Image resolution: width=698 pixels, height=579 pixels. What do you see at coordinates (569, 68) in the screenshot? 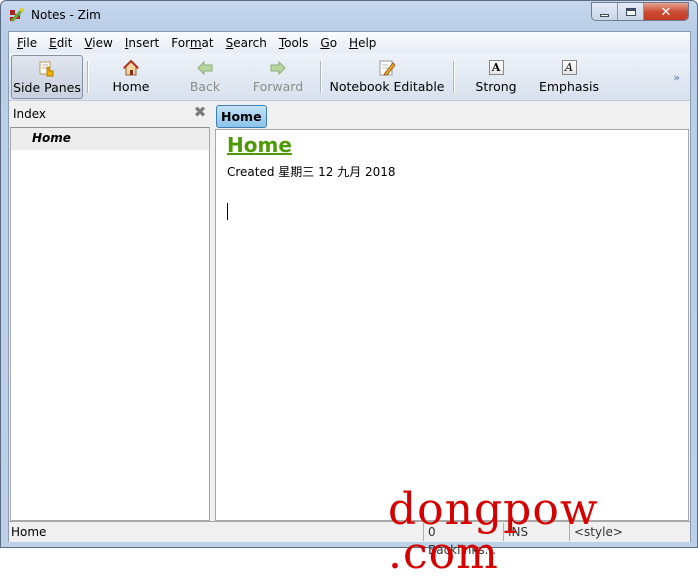
I see `italic-icon: A` at bounding box center [569, 68].